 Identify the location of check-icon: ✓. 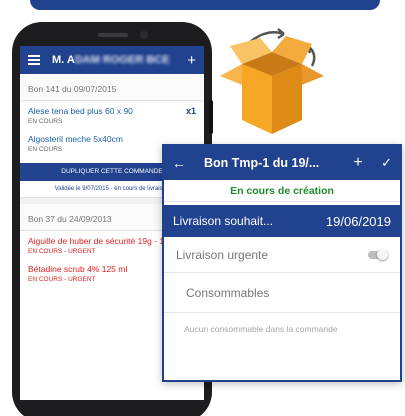
(381, 163).